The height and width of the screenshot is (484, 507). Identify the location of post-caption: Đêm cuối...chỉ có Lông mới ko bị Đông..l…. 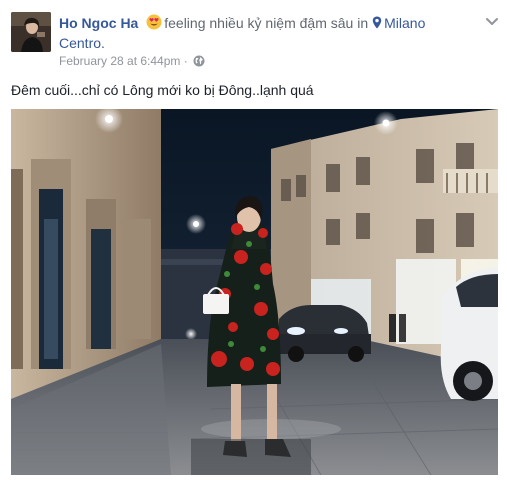
(162, 90).